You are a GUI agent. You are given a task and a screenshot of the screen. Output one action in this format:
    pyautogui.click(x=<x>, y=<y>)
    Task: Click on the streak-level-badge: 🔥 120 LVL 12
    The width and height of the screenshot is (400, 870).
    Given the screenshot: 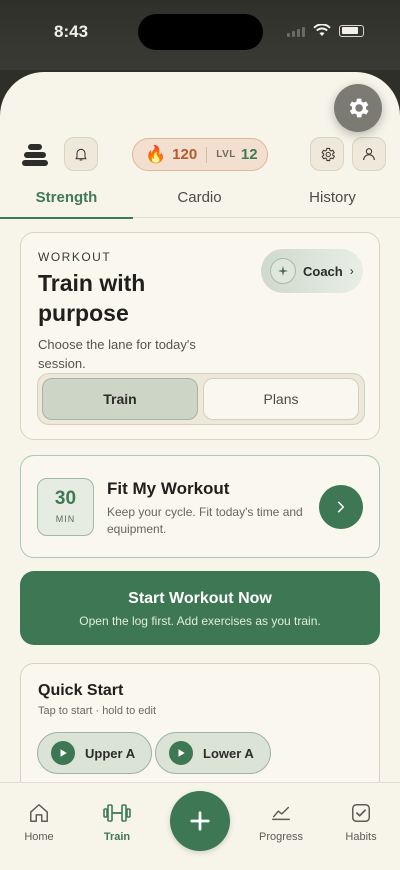 What is the action you would take?
    pyautogui.click(x=200, y=154)
    